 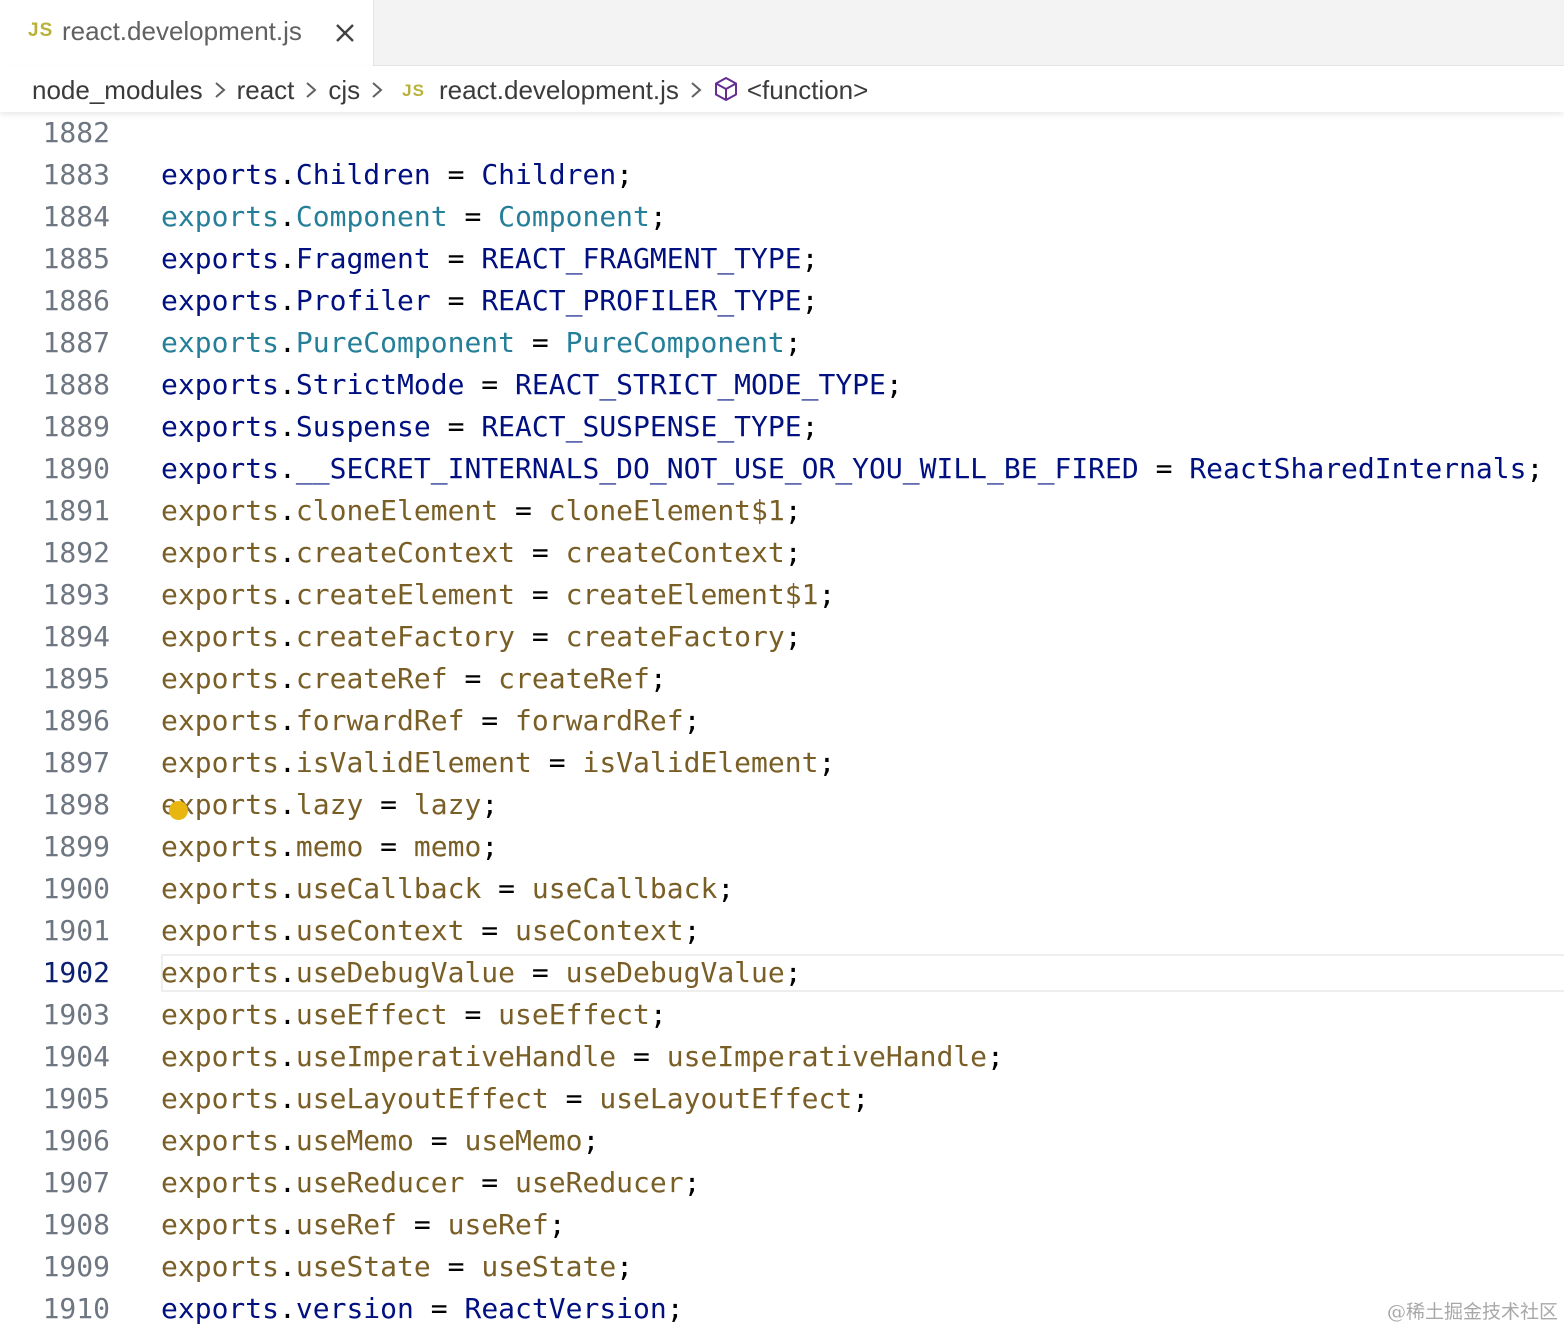 I want to click on line-number: 1904, so click(x=76, y=1056).